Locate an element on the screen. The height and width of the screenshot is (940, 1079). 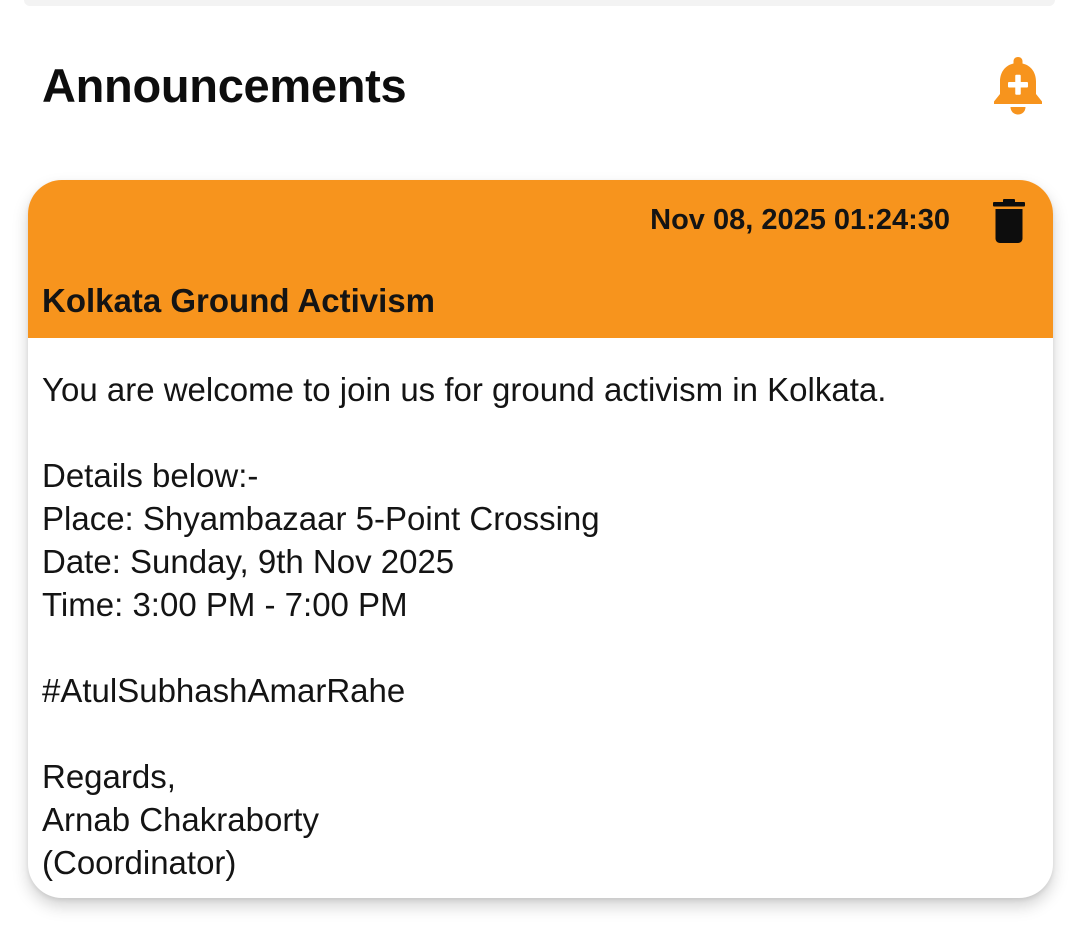
announcements-header: Announcements is located at coordinates (544, 88).